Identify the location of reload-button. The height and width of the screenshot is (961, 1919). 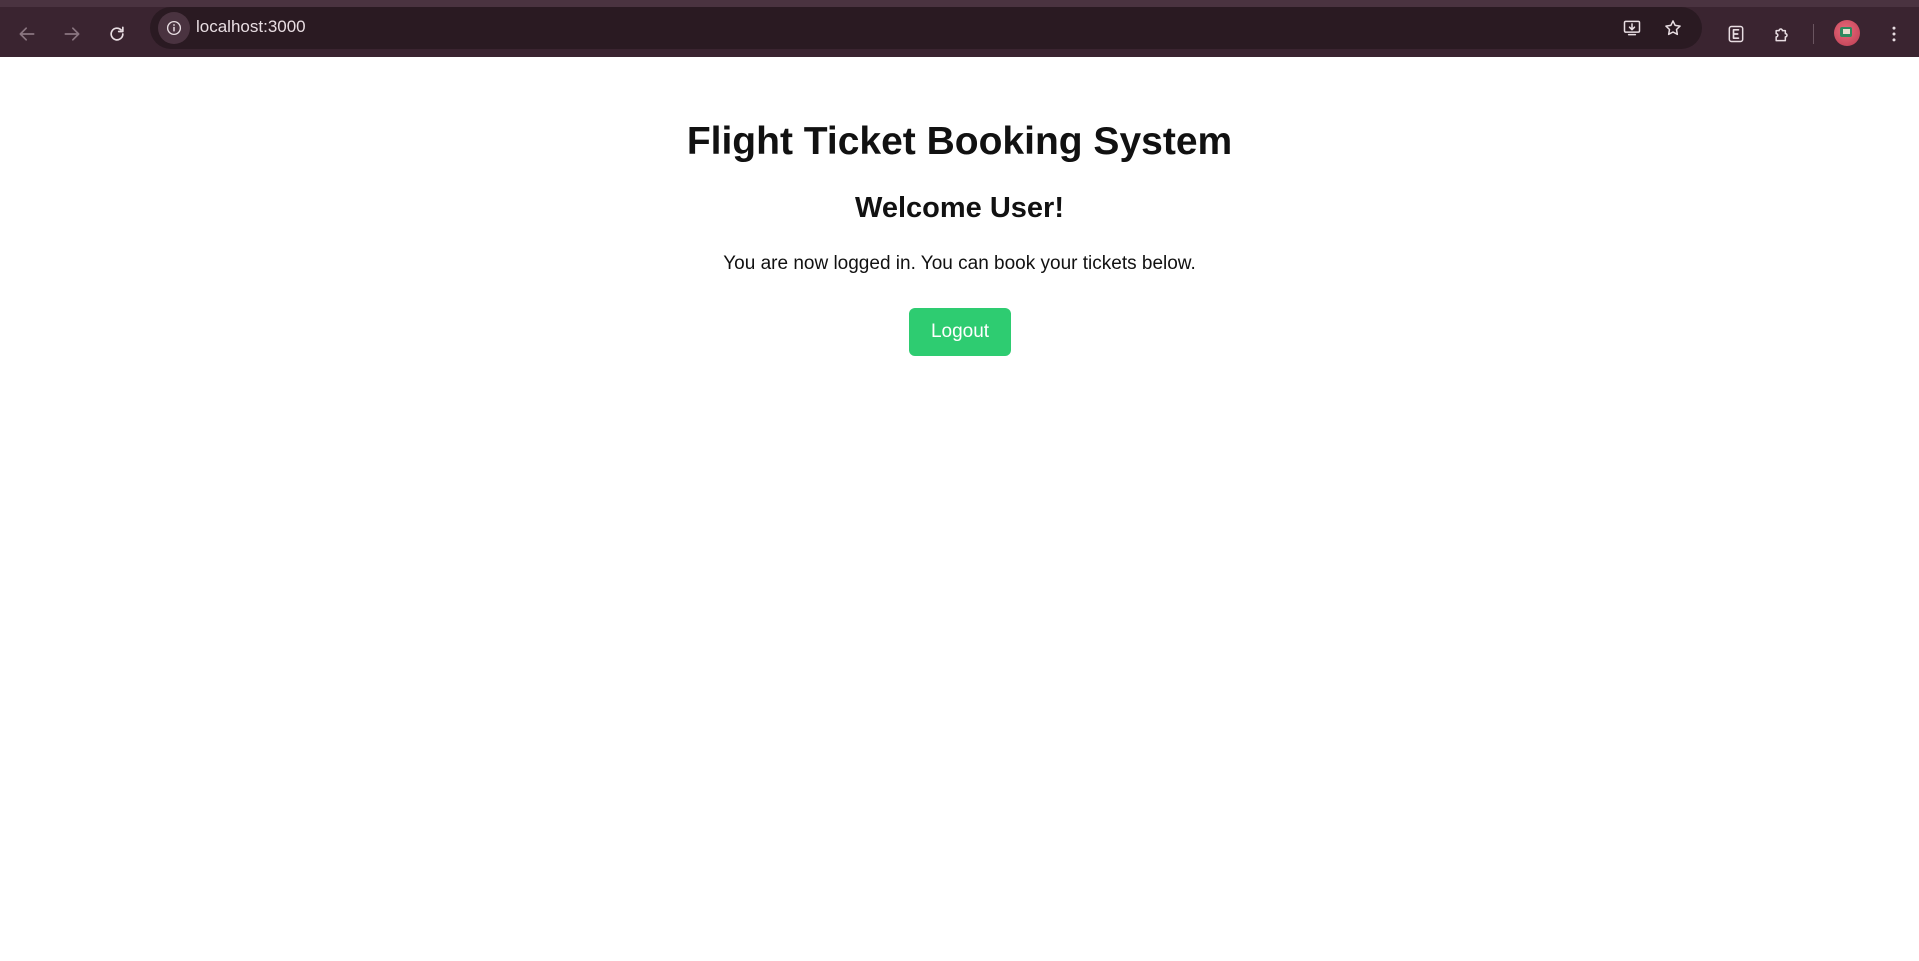
(117, 34).